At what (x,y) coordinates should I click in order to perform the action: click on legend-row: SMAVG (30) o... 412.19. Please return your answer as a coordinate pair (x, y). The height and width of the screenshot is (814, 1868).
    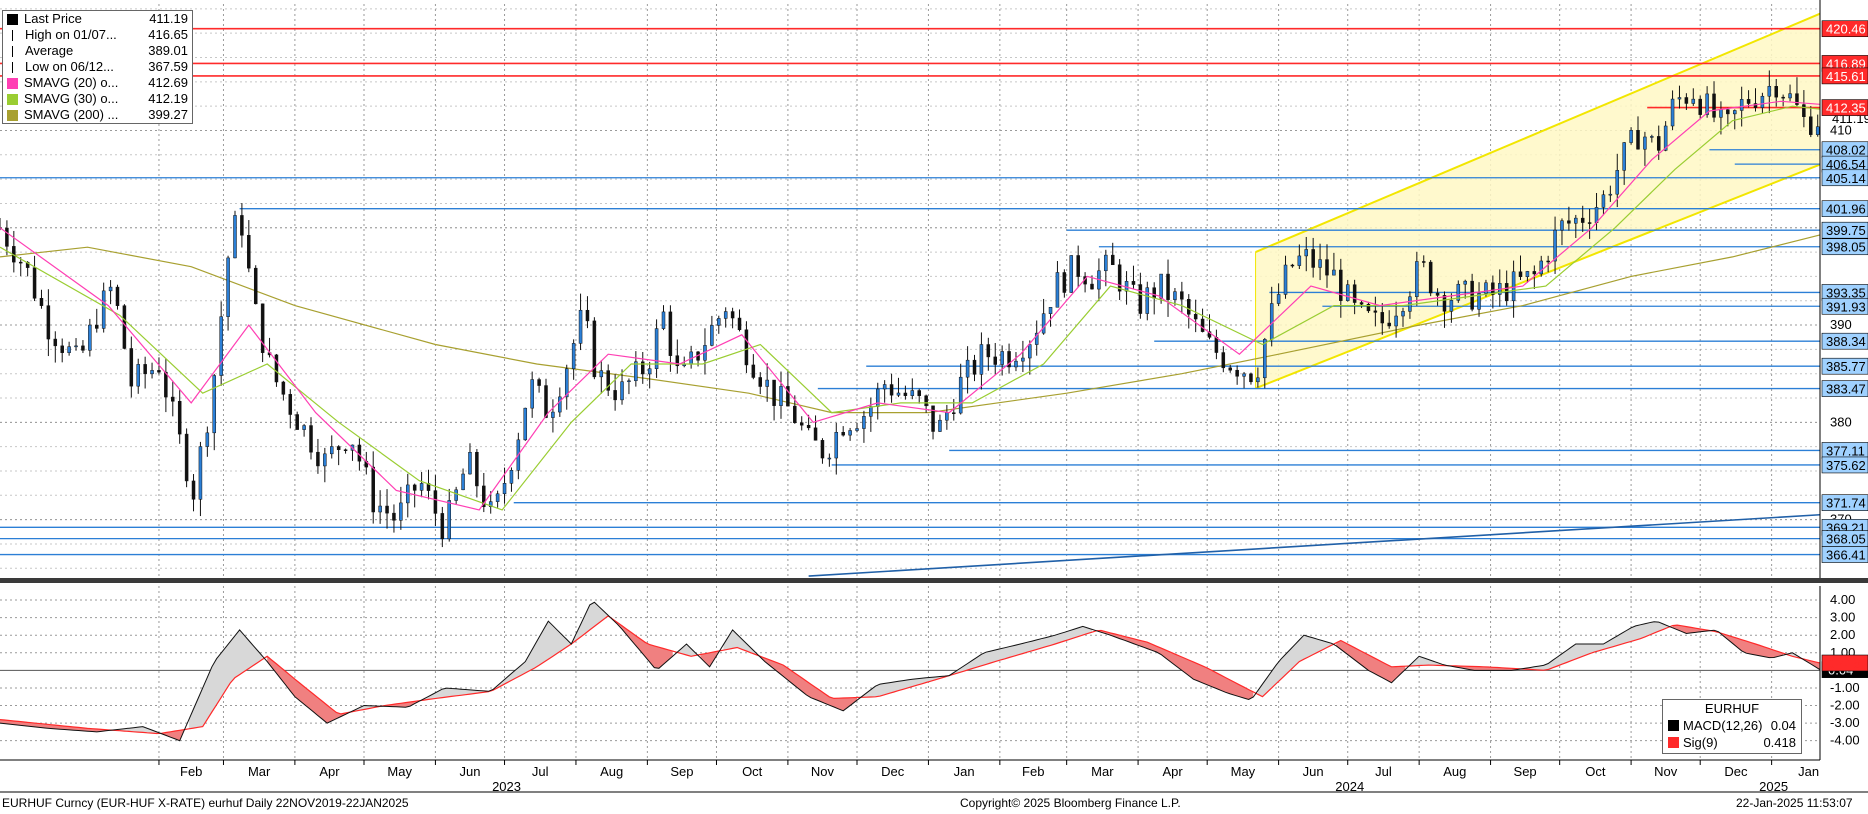
    Looking at the image, I should click on (97, 99).